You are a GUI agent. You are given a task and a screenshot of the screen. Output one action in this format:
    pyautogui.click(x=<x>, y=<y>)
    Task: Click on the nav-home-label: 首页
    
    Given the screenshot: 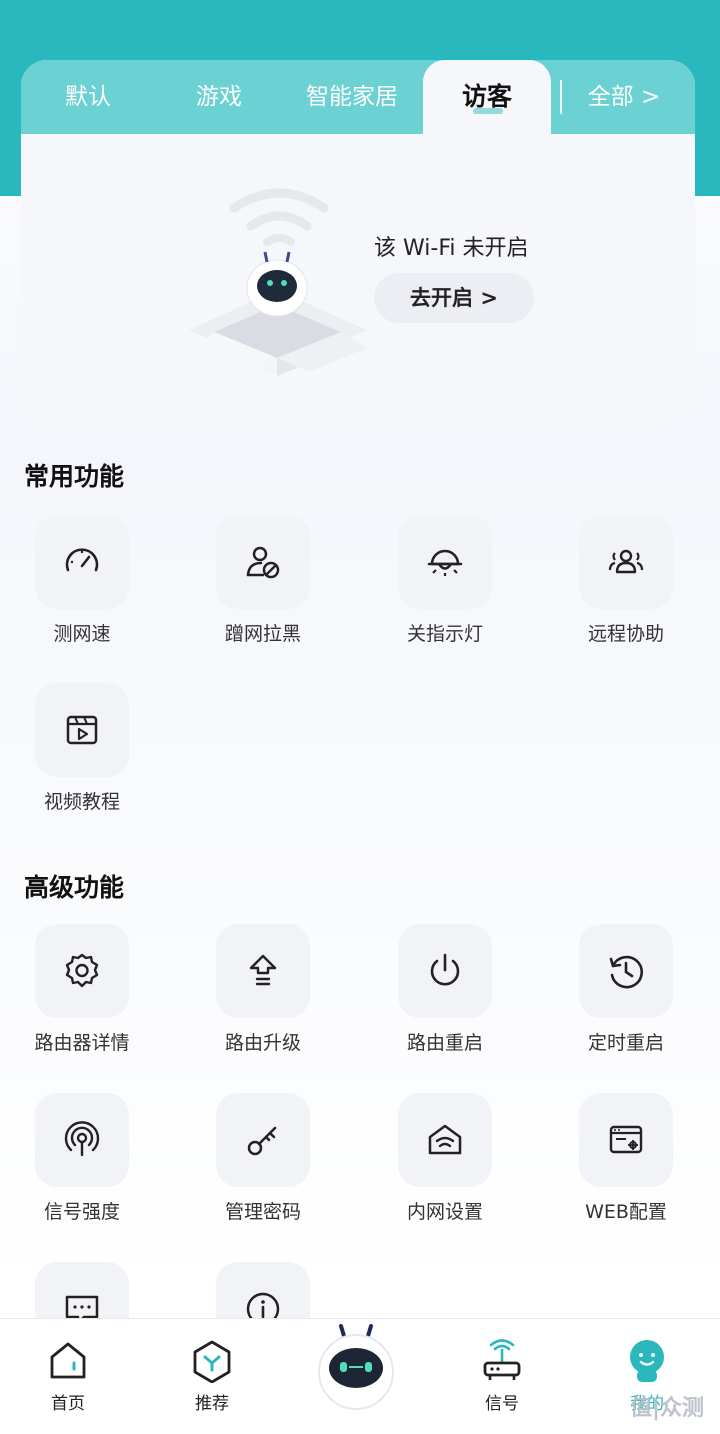 What is the action you would take?
    pyautogui.click(x=68, y=1404)
    